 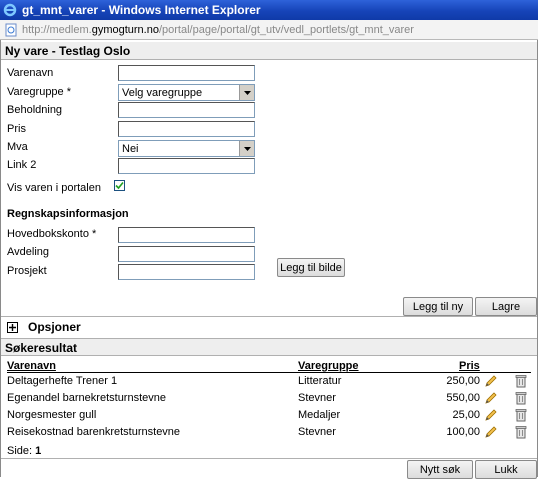 What do you see at coordinates (11, 29) in the screenshot?
I see `page-icon` at bounding box center [11, 29].